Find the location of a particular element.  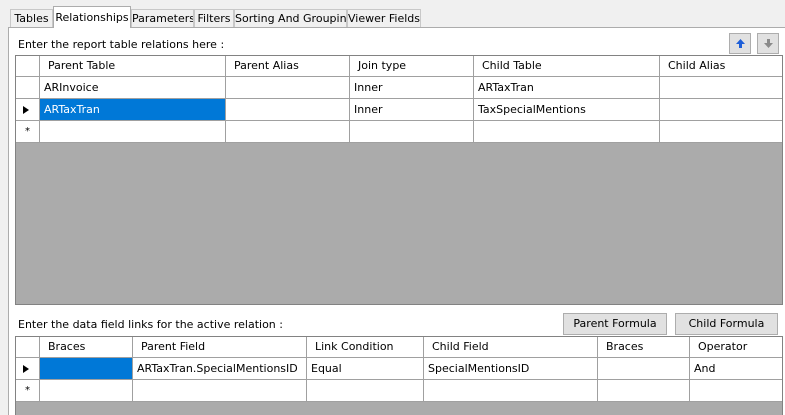

cell-operator: And is located at coordinates (736, 369).